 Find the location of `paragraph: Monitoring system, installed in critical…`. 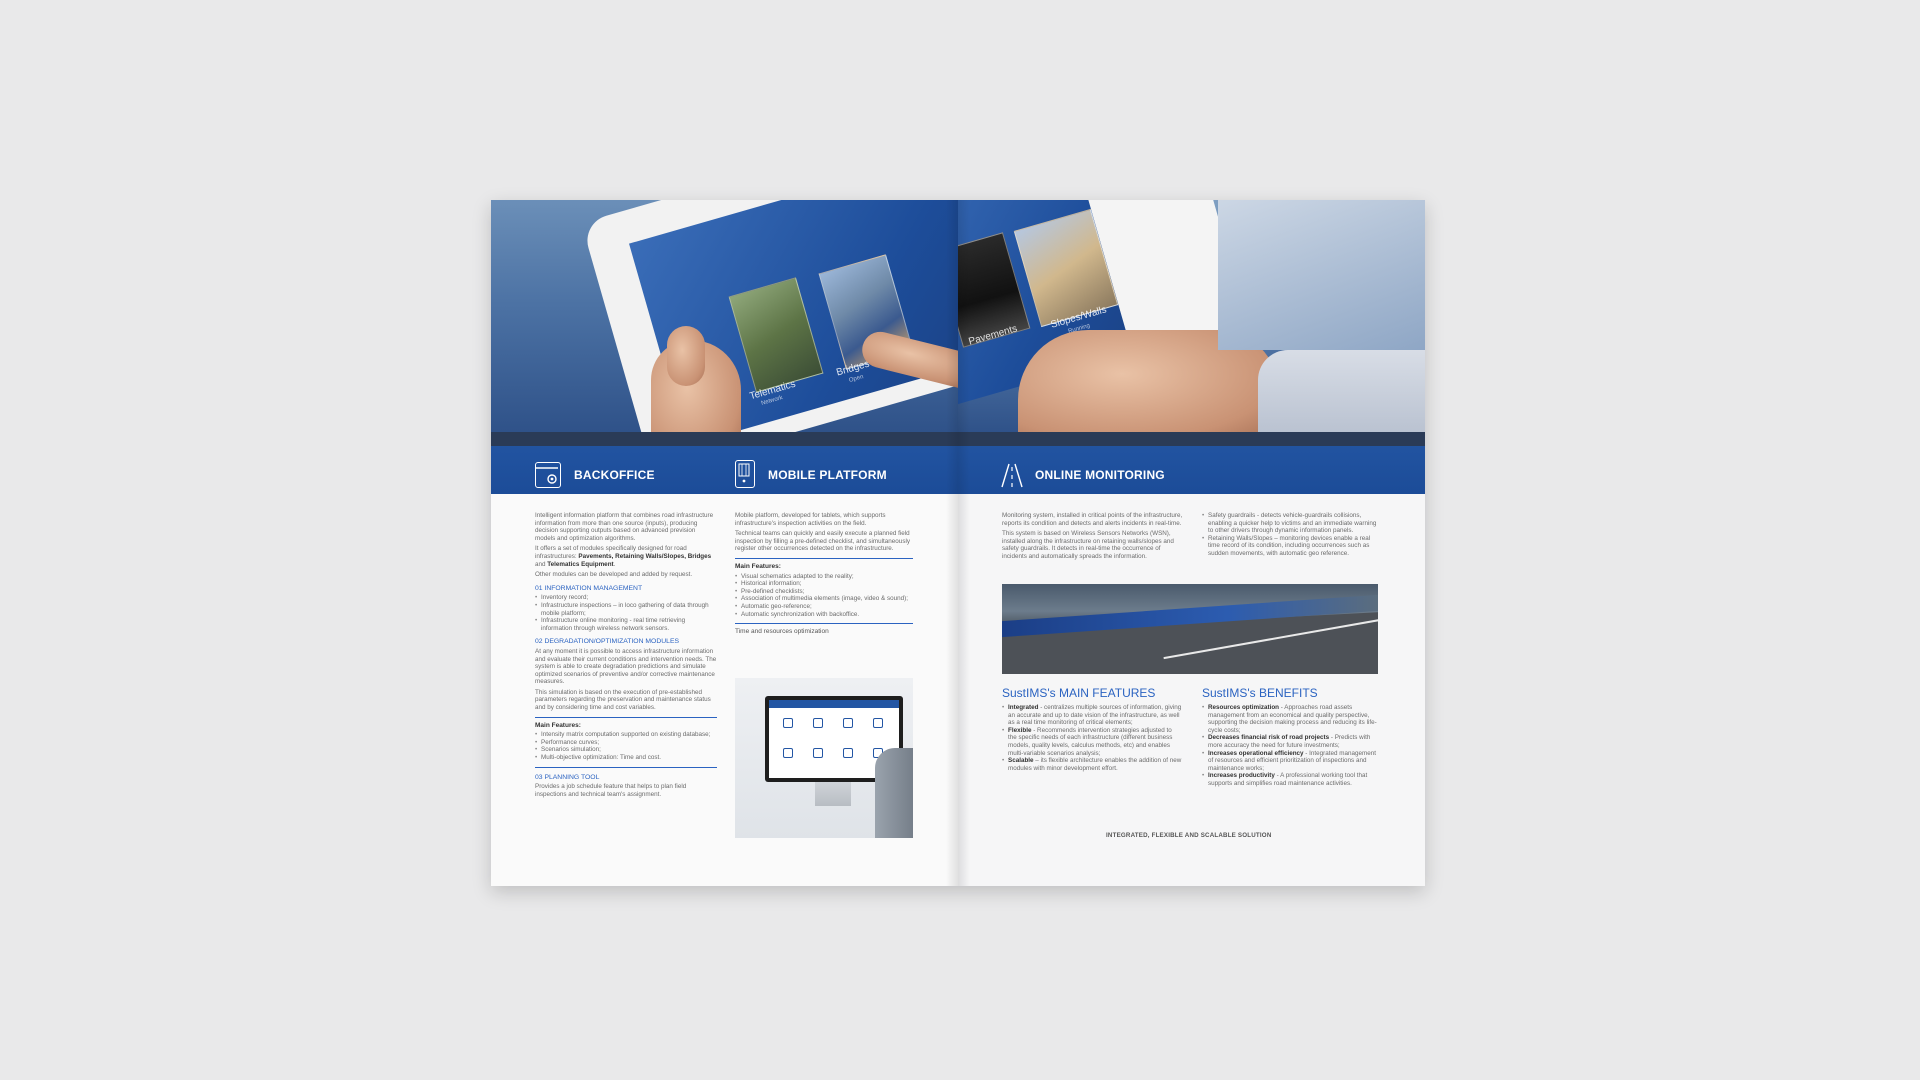

paragraph: Monitoring system, installed in critical… is located at coordinates (1092, 519).